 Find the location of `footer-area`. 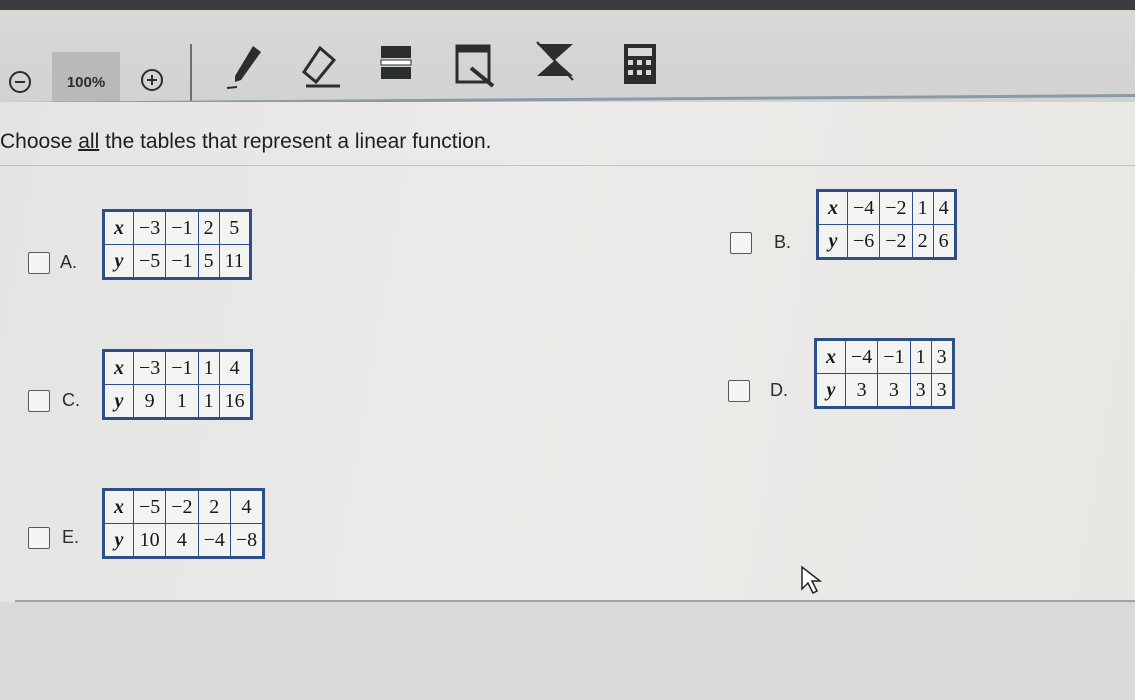

footer-area is located at coordinates (567, 651).